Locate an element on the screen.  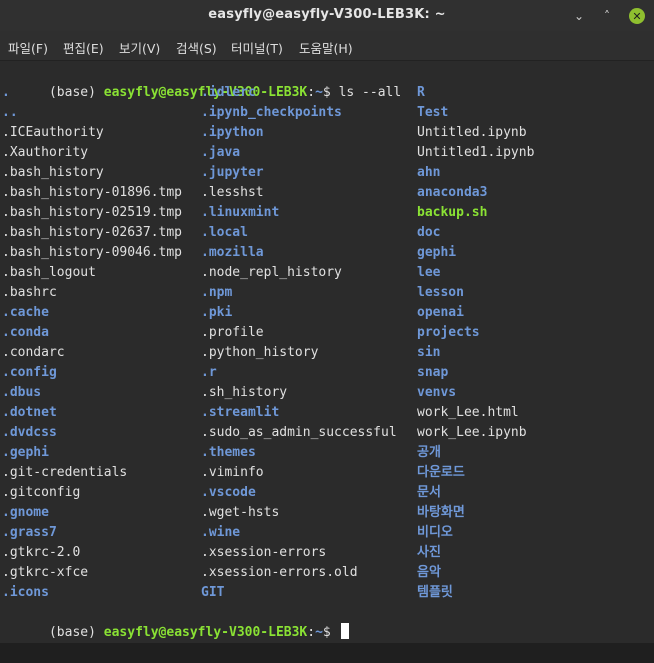
close-button: ✕ is located at coordinates (637, 16).